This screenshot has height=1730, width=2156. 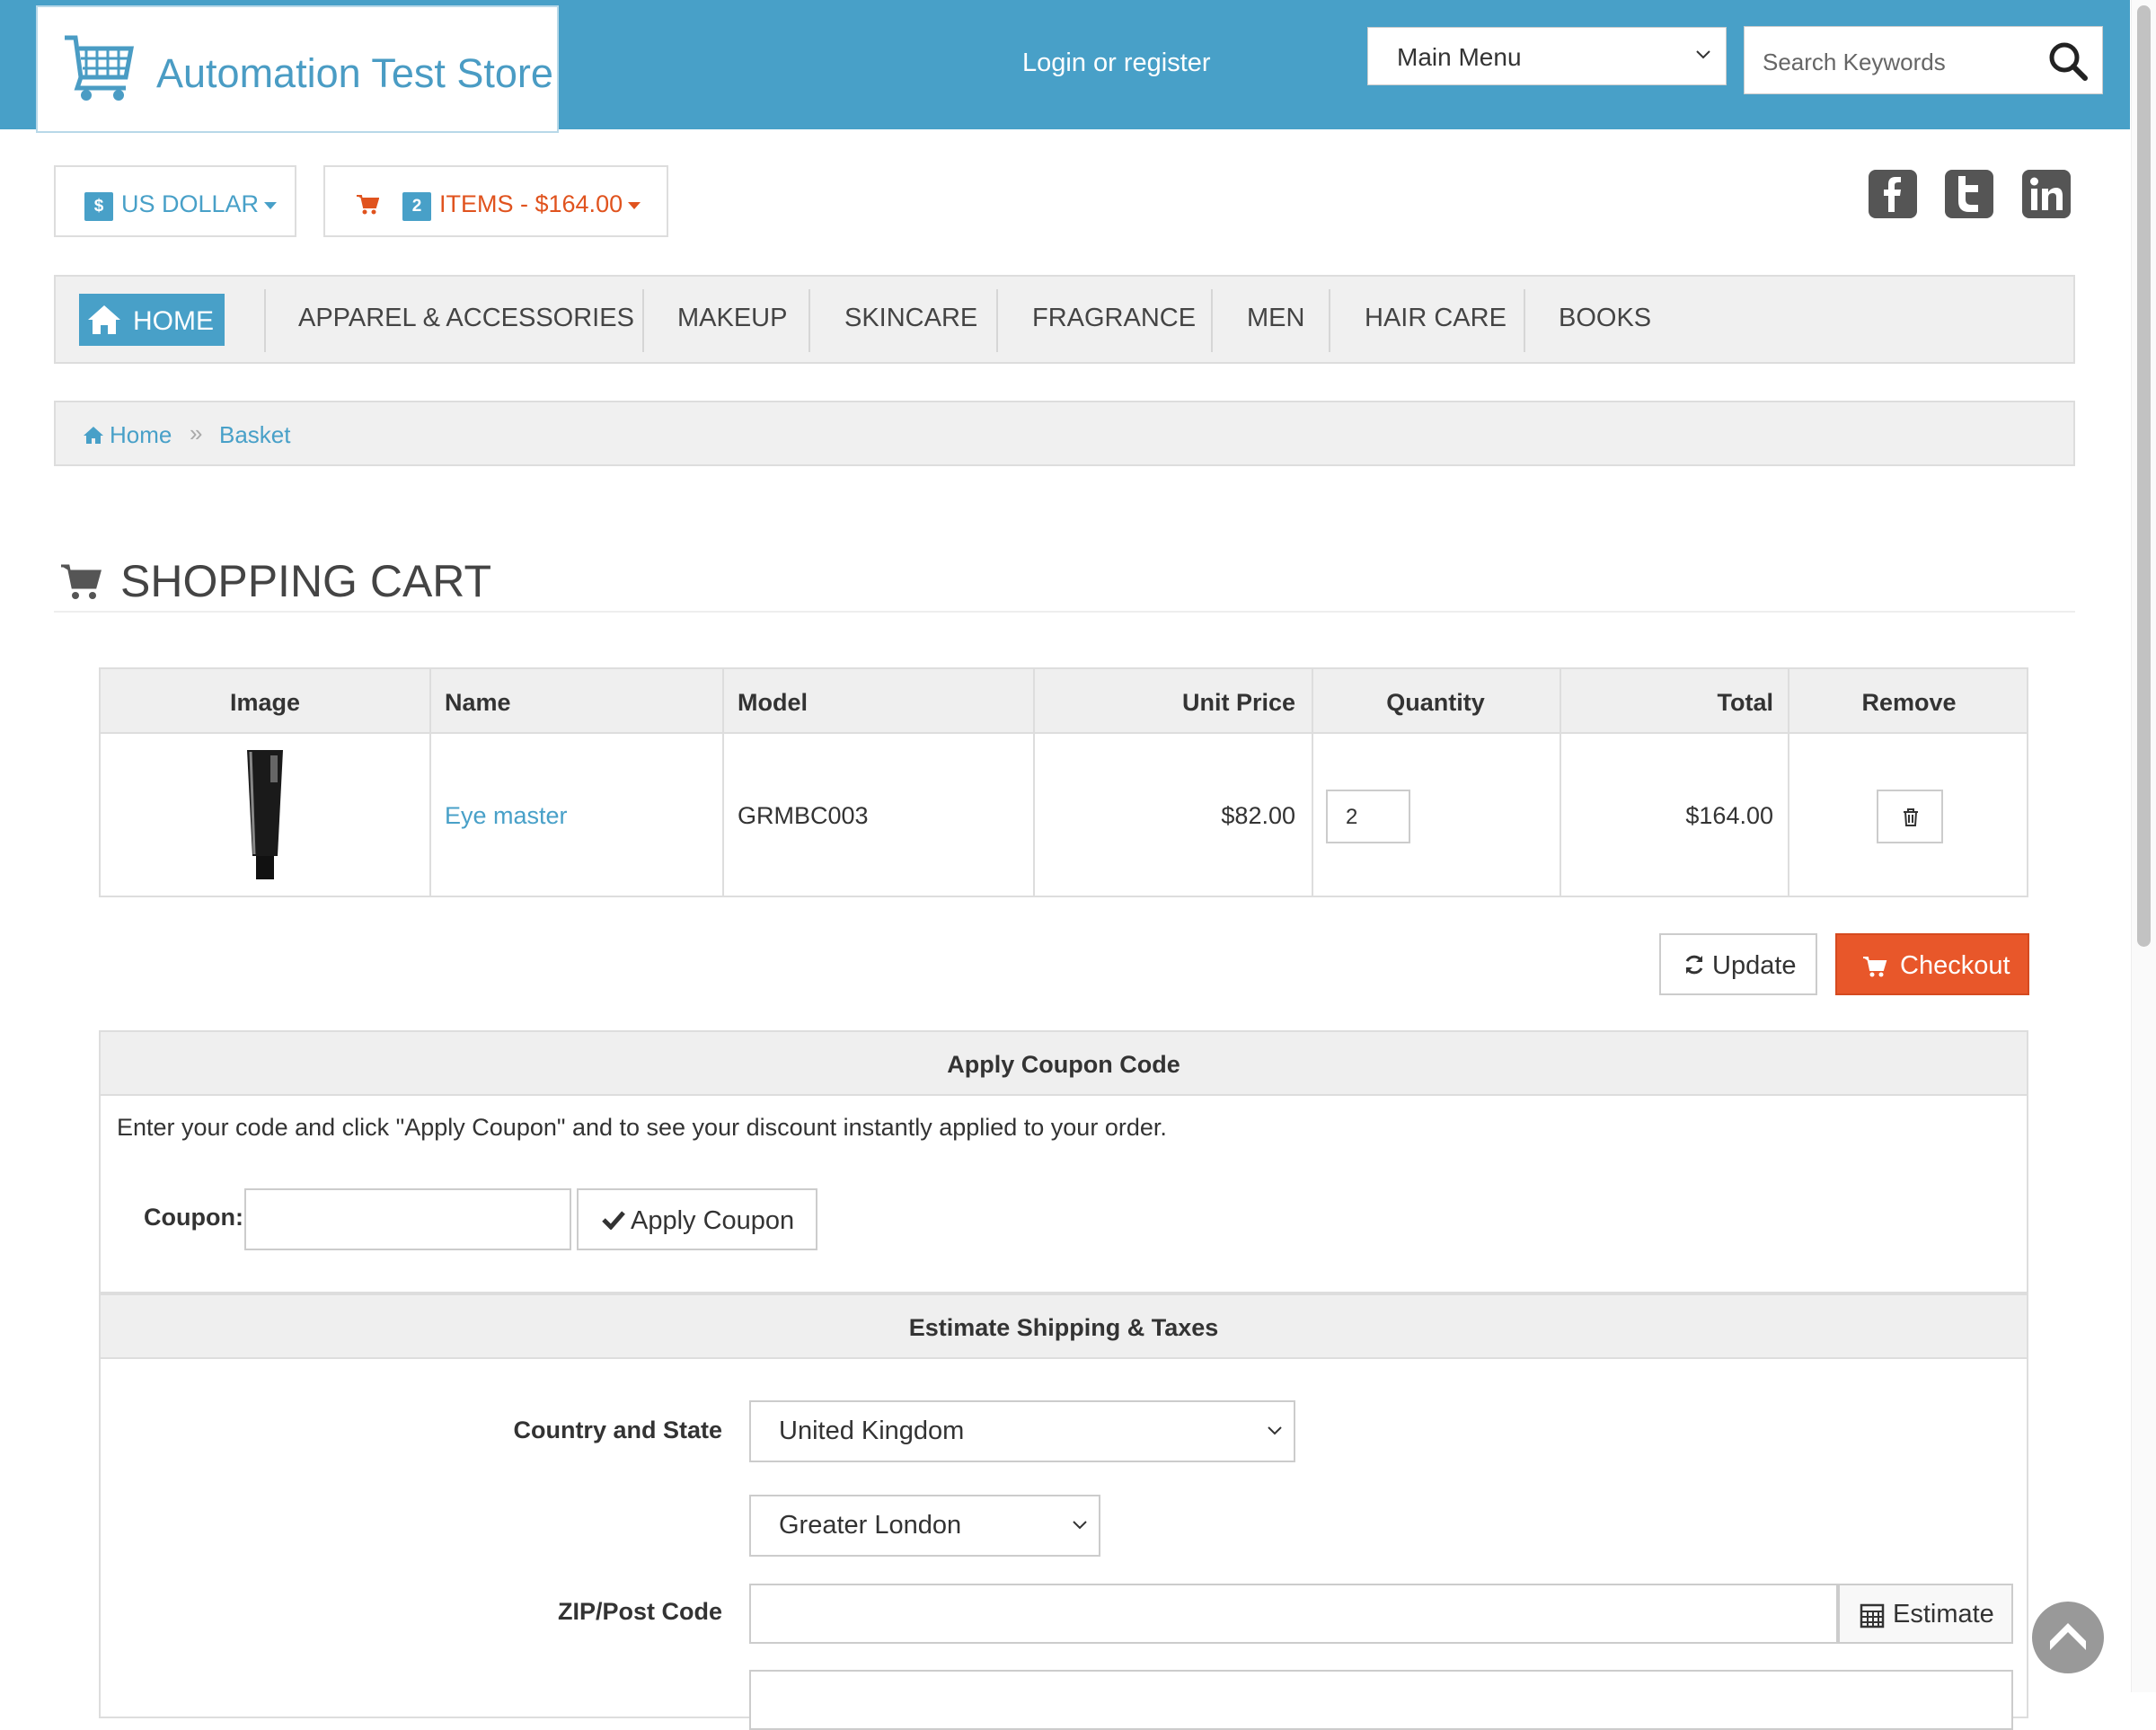 I want to click on search-input: Search Keywords, so click(x=1923, y=60).